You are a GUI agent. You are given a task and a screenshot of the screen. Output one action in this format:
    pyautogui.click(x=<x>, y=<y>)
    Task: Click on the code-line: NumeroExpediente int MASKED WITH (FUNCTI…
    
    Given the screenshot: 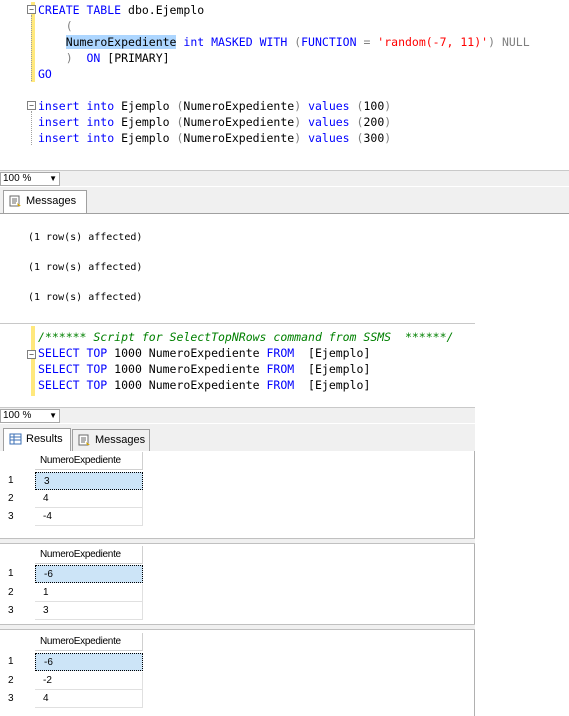 What is the action you would take?
    pyautogui.click(x=284, y=42)
    